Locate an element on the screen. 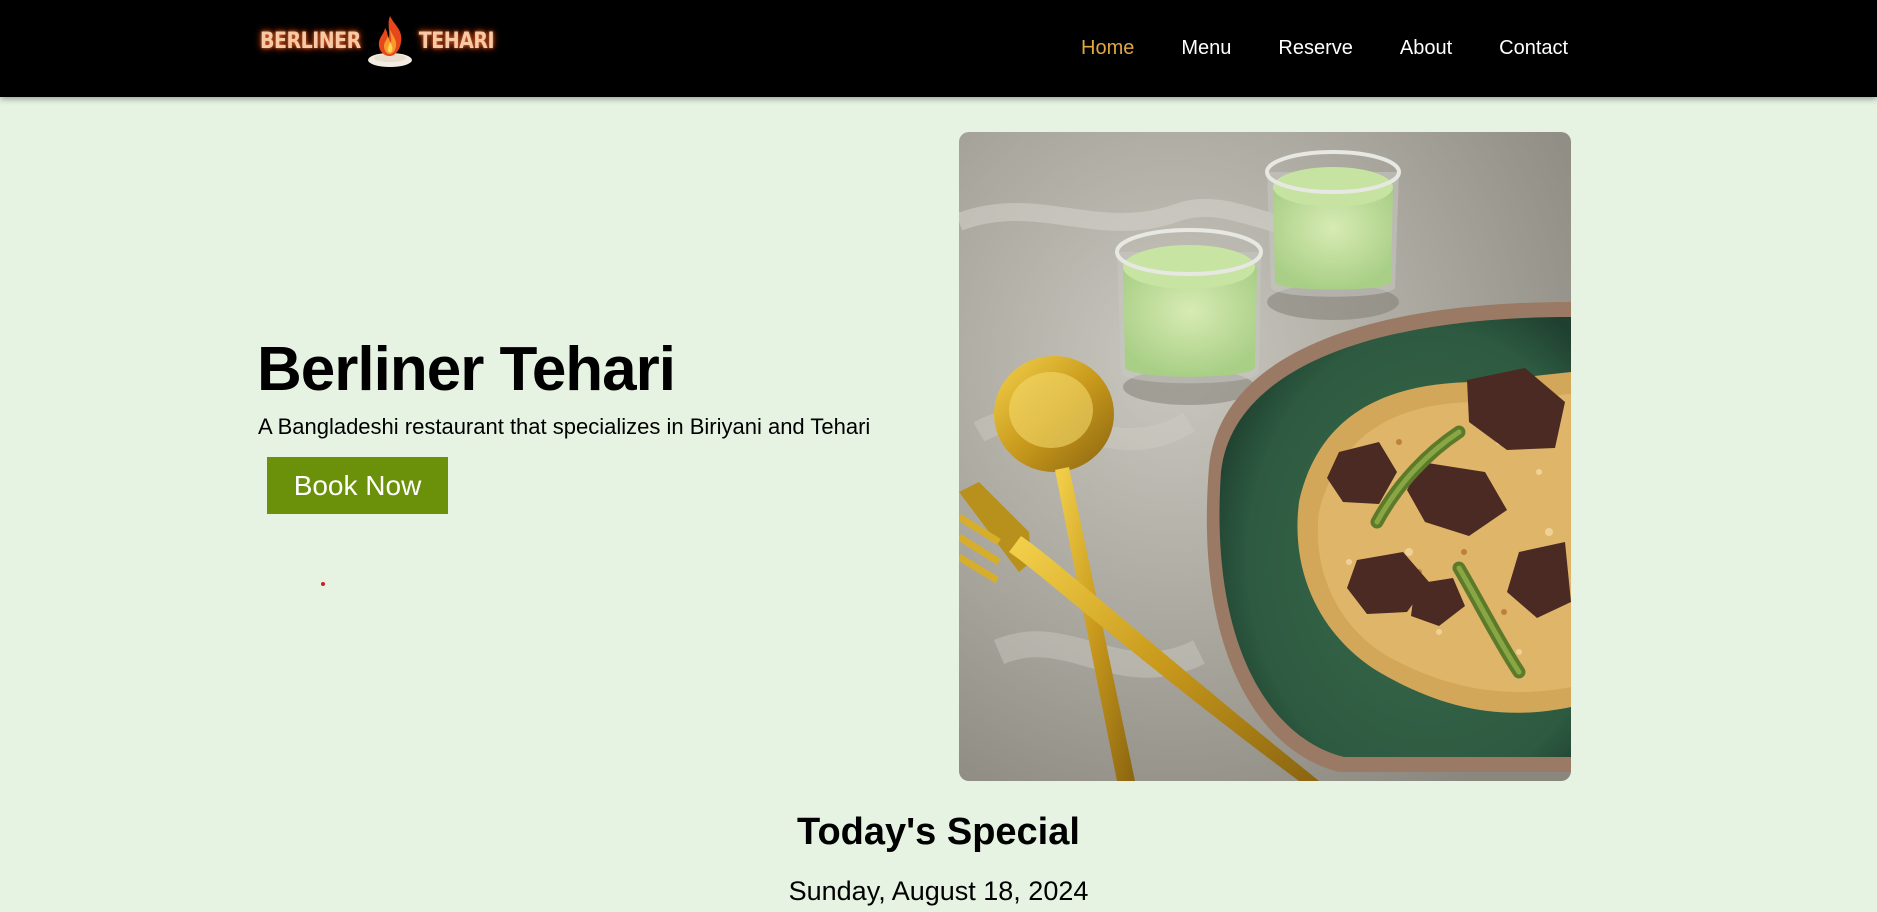 The height and width of the screenshot is (912, 1877). lassi-glass-back is located at coordinates (1333, 235).